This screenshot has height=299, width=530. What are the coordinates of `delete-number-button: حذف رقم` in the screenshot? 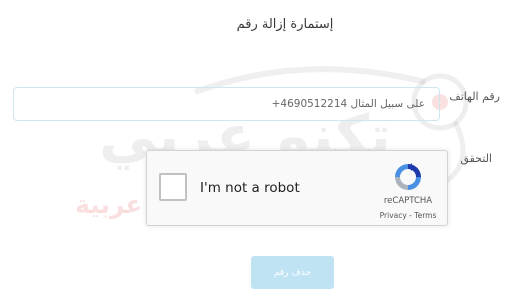 It's located at (292, 272).